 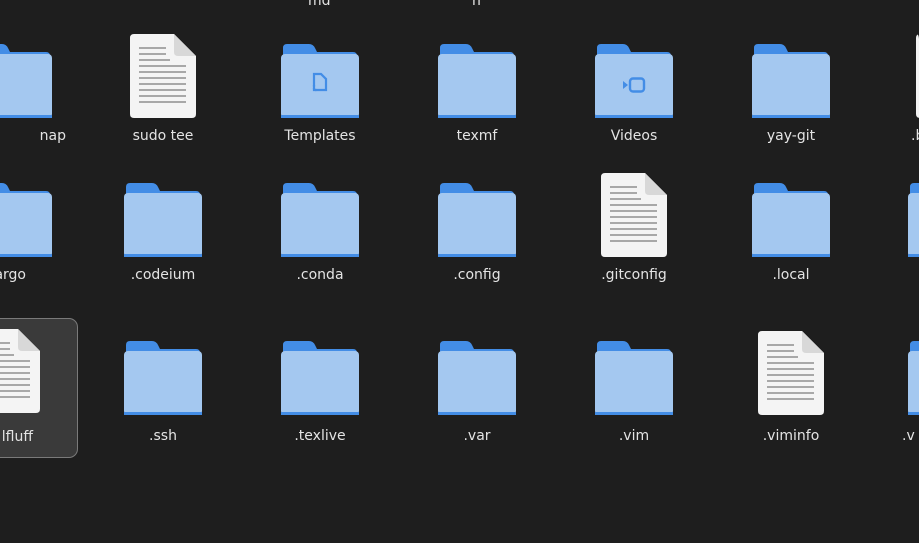 I want to click on item-label: .gitconfig, so click(x=634, y=275).